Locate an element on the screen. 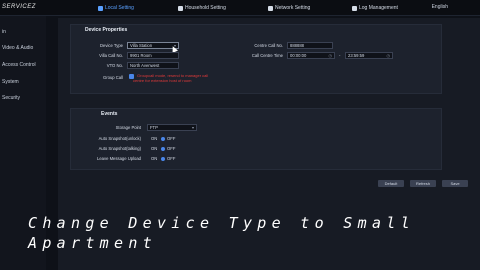 The width and height of the screenshot is (480, 270). sidebar-item-in: in is located at coordinates (4, 32).